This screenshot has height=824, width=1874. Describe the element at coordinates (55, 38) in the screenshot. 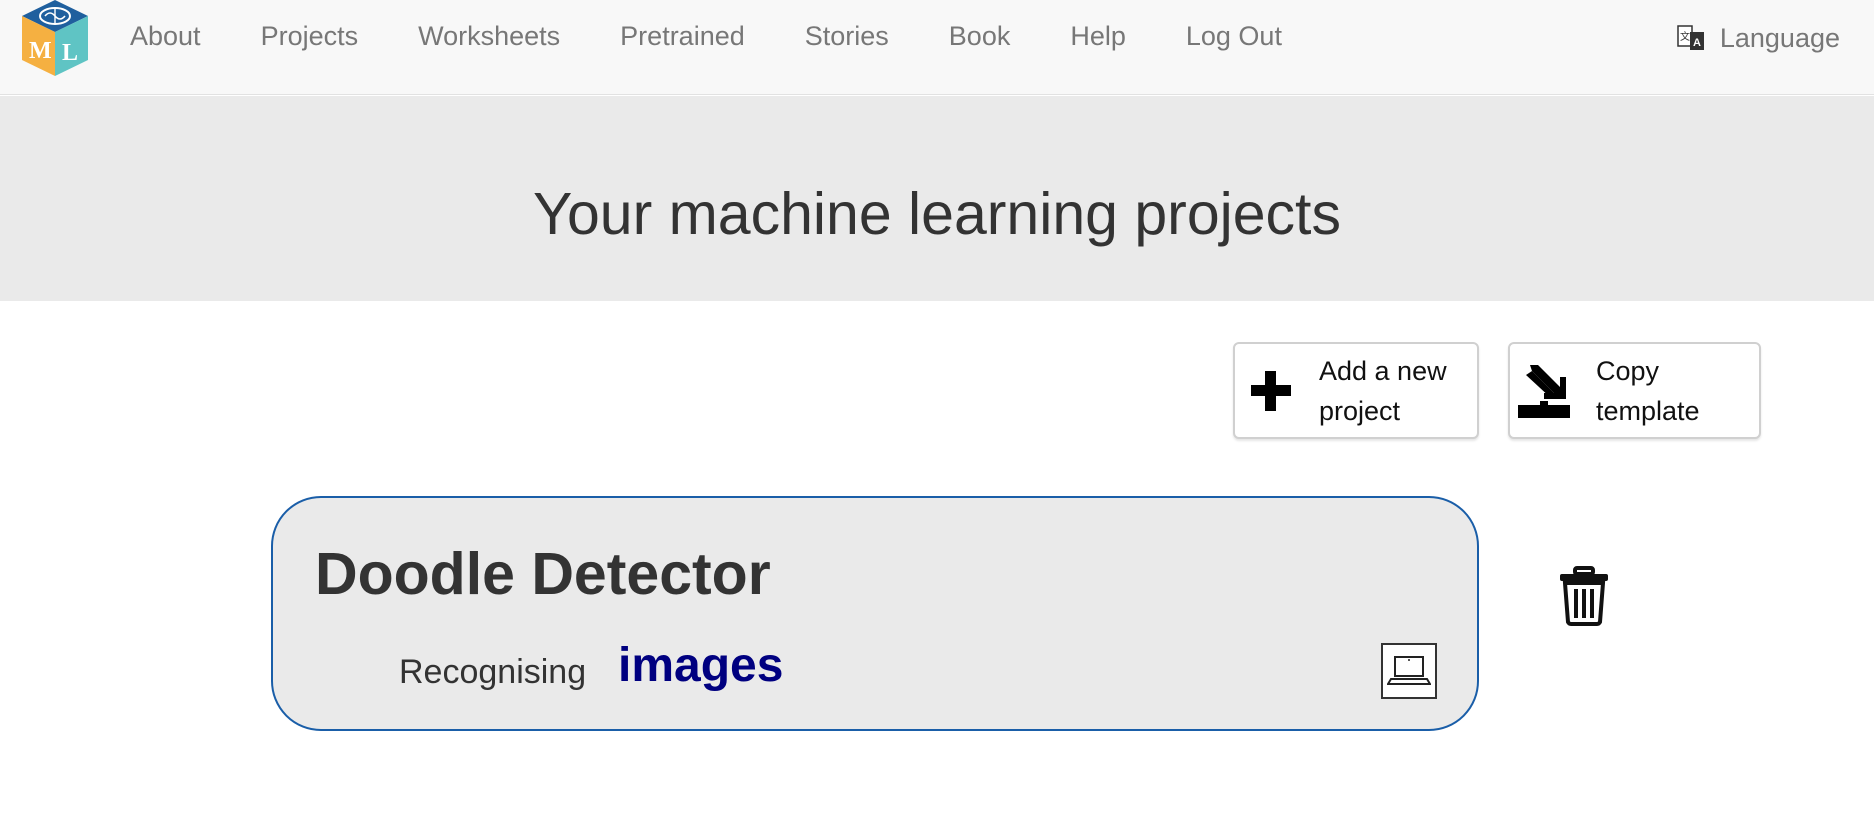

I see `ml-logo-icon: M L` at that location.